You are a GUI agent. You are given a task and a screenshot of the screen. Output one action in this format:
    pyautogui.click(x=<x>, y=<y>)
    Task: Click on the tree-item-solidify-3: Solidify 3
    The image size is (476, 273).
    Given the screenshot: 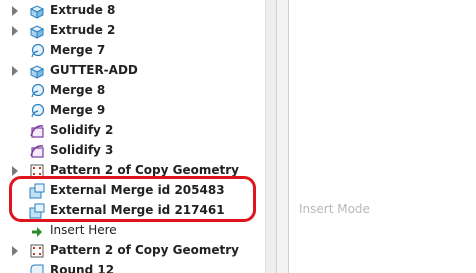 What is the action you would take?
    pyautogui.click(x=132, y=151)
    